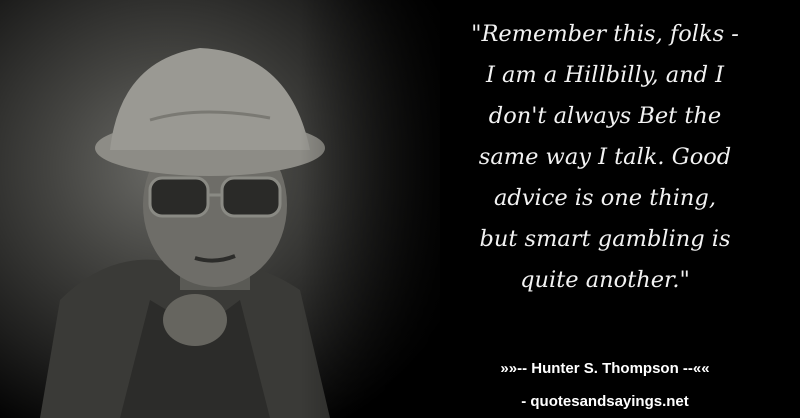 Image resolution: width=800 pixels, height=418 pixels. Describe the element at coordinates (605, 198) in the screenshot. I see `quote-line: advice is one thing,` at that location.